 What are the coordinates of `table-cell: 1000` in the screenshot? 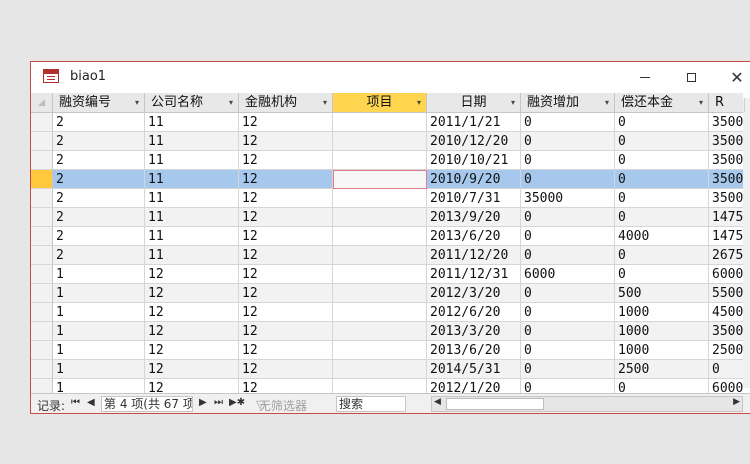 It's located at (662, 350).